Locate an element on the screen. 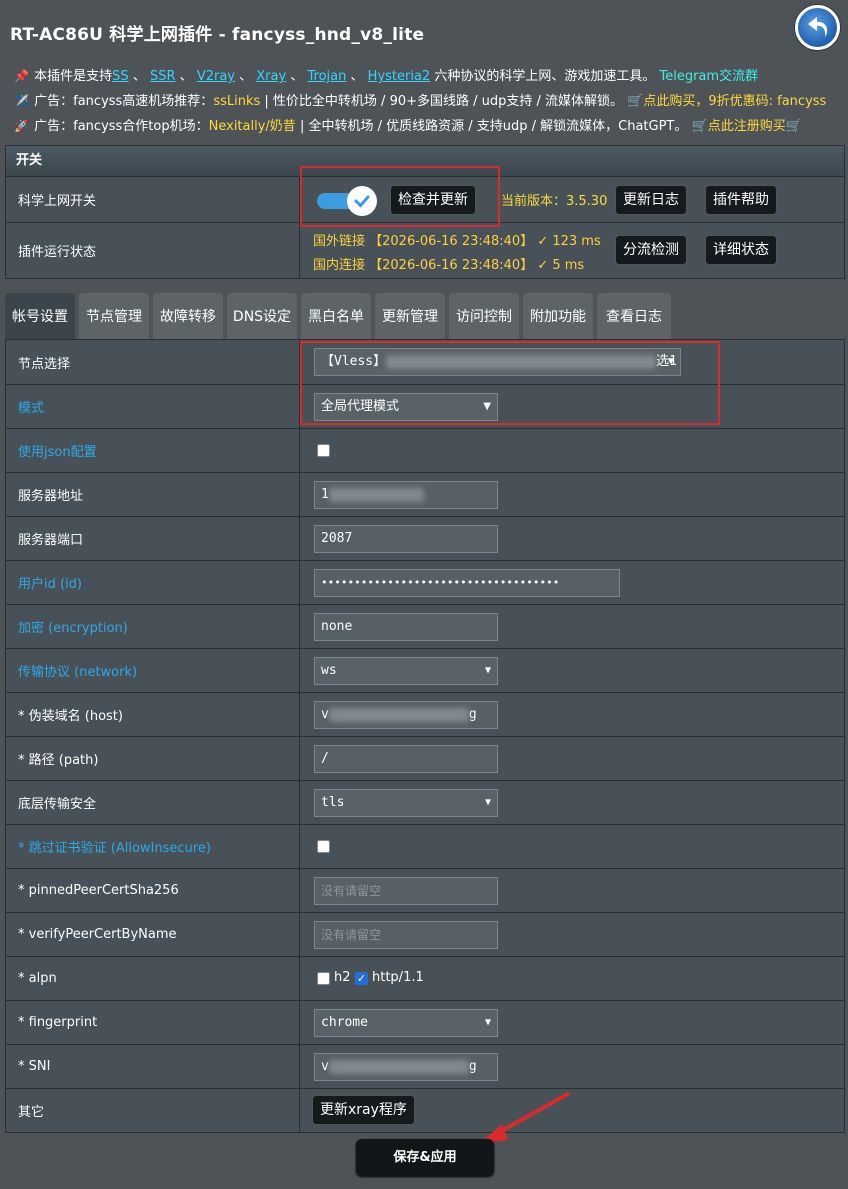 This screenshot has width=848, height=1189. check-update-button: 检查并更新 is located at coordinates (433, 200).